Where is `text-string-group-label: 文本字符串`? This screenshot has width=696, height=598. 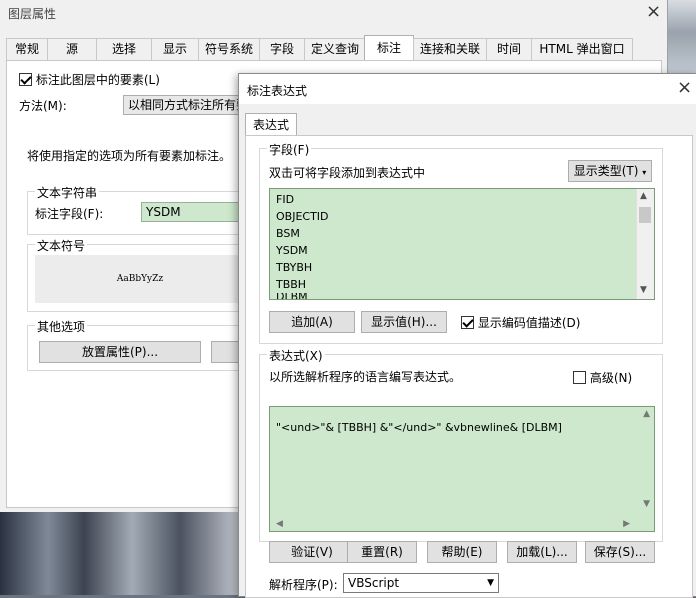 text-string-group-label: 文本字符串 is located at coordinates (67, 192).